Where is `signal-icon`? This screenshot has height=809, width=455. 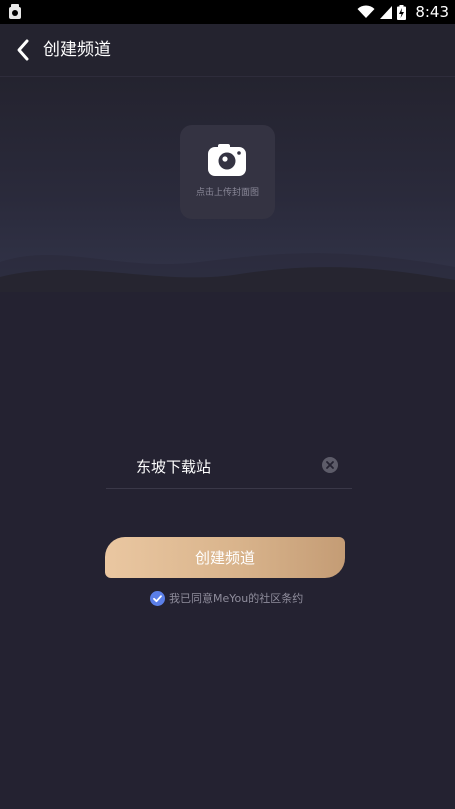 signal-icon is located at coordinates (386, 12).